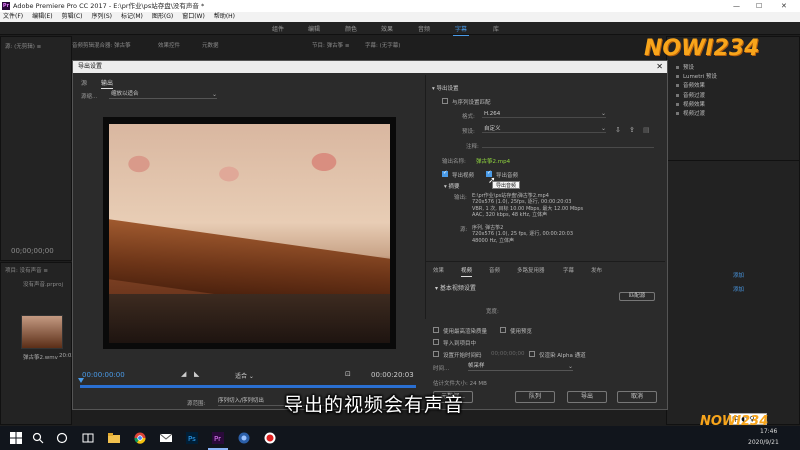 This screenshot has width=800, height=450. I want to click on workspace-editing: 编辑, so click(314, 28).